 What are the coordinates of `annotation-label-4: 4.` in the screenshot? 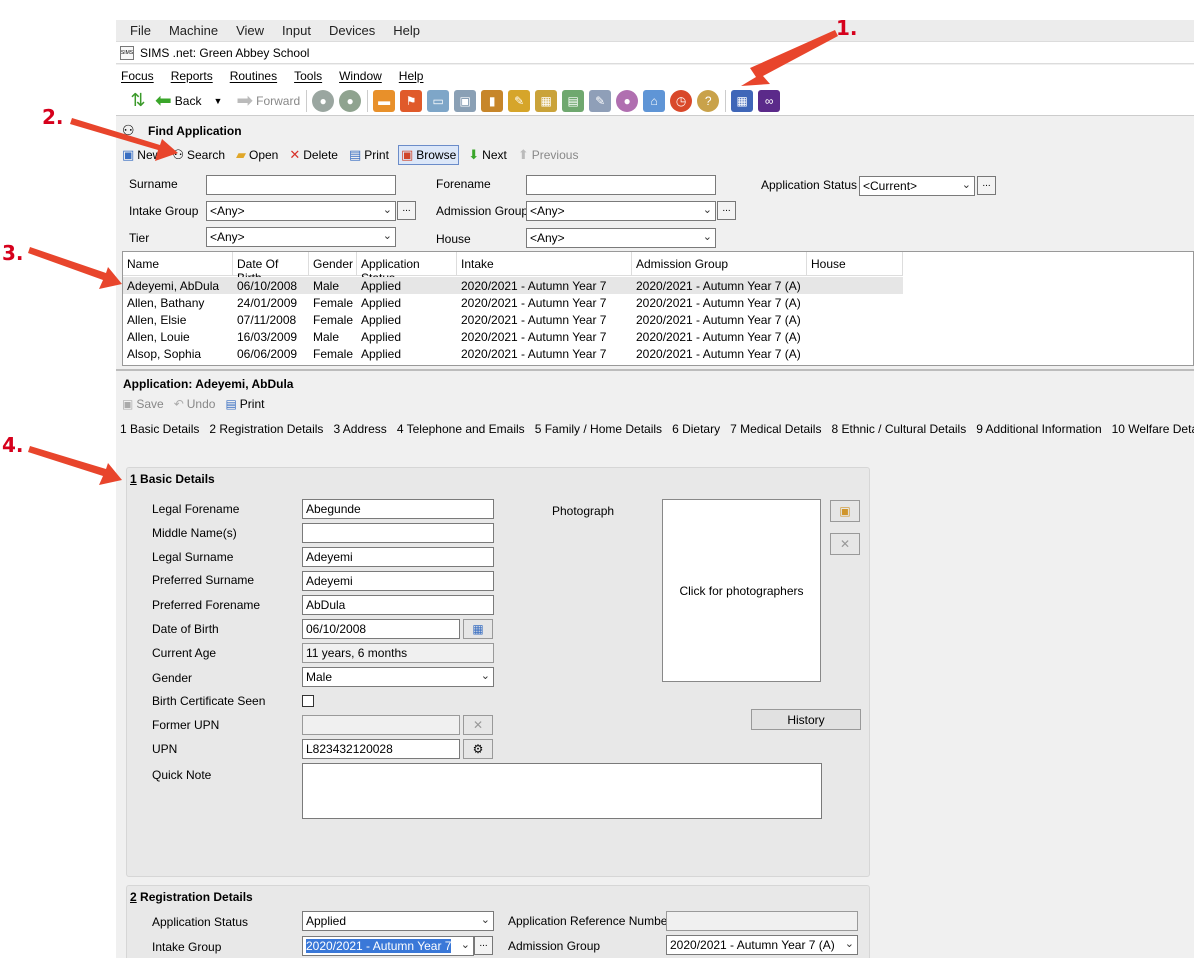 It's located at (13, 445).